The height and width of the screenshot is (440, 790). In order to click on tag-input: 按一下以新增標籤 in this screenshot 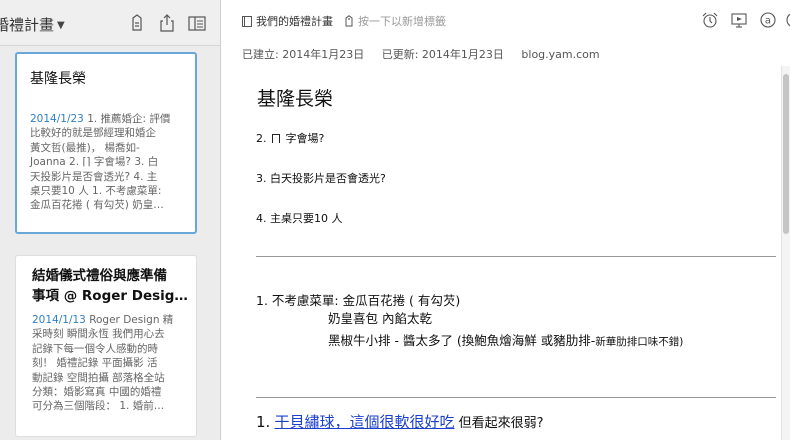, I will do `click(395, 21)`.